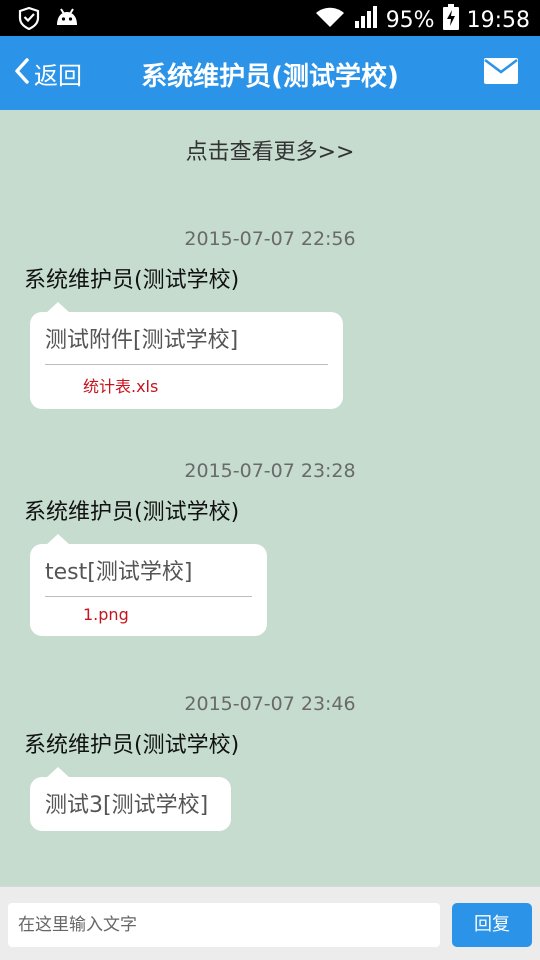  I want to click on message-bubble: 测试附件[测试学校] 统计表.xls, so click(186, 355).